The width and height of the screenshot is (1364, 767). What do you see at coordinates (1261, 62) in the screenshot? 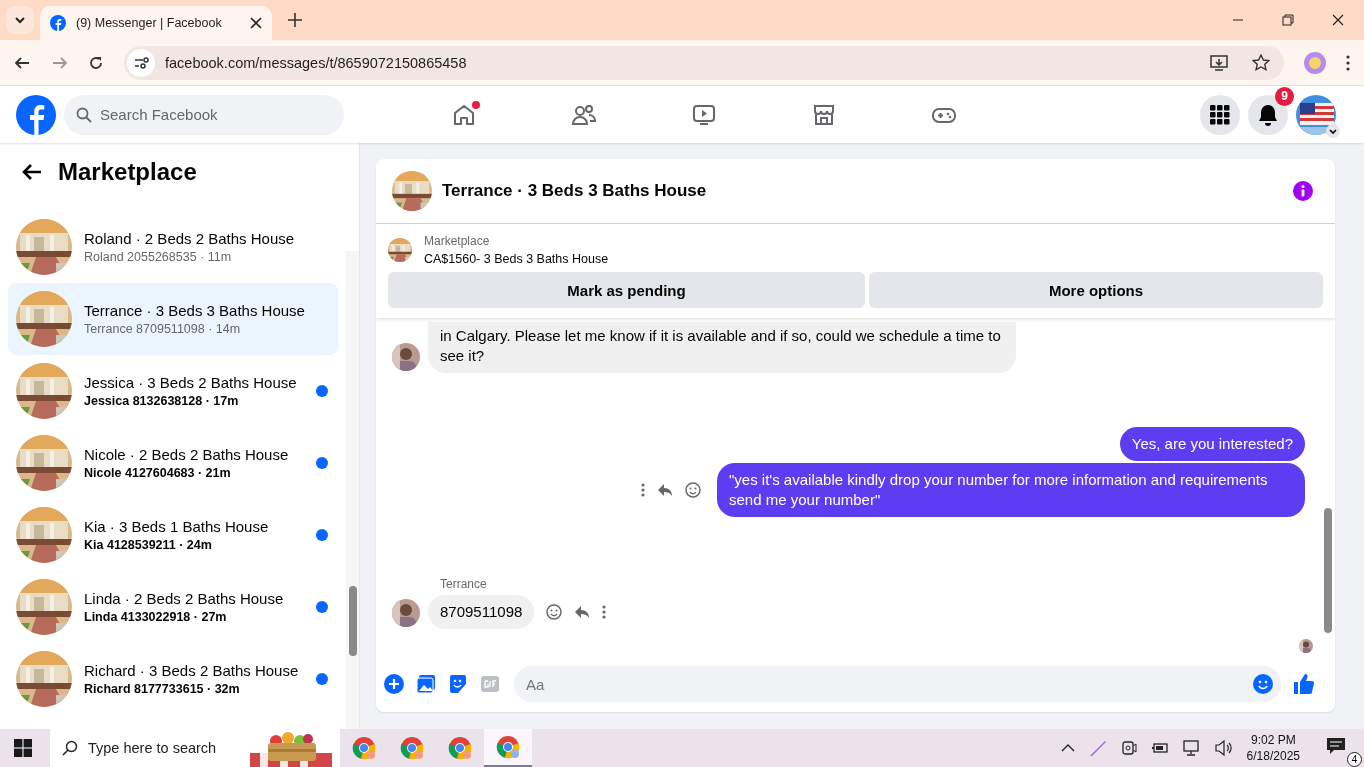
I see `star-icon` at bounding box center [1261, 62].